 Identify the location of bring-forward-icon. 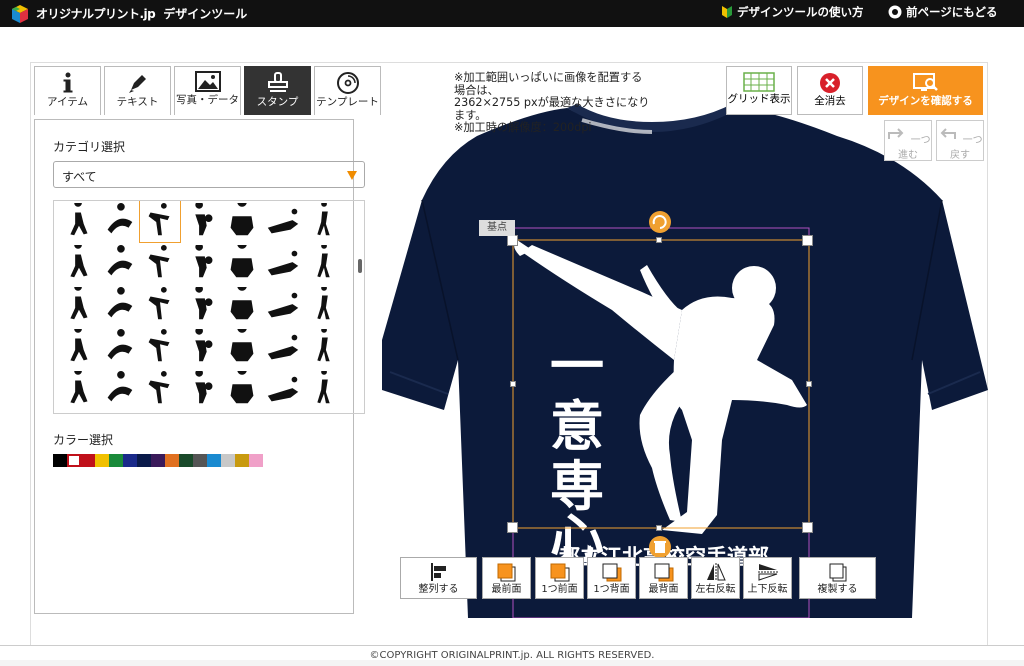
(559, 572).